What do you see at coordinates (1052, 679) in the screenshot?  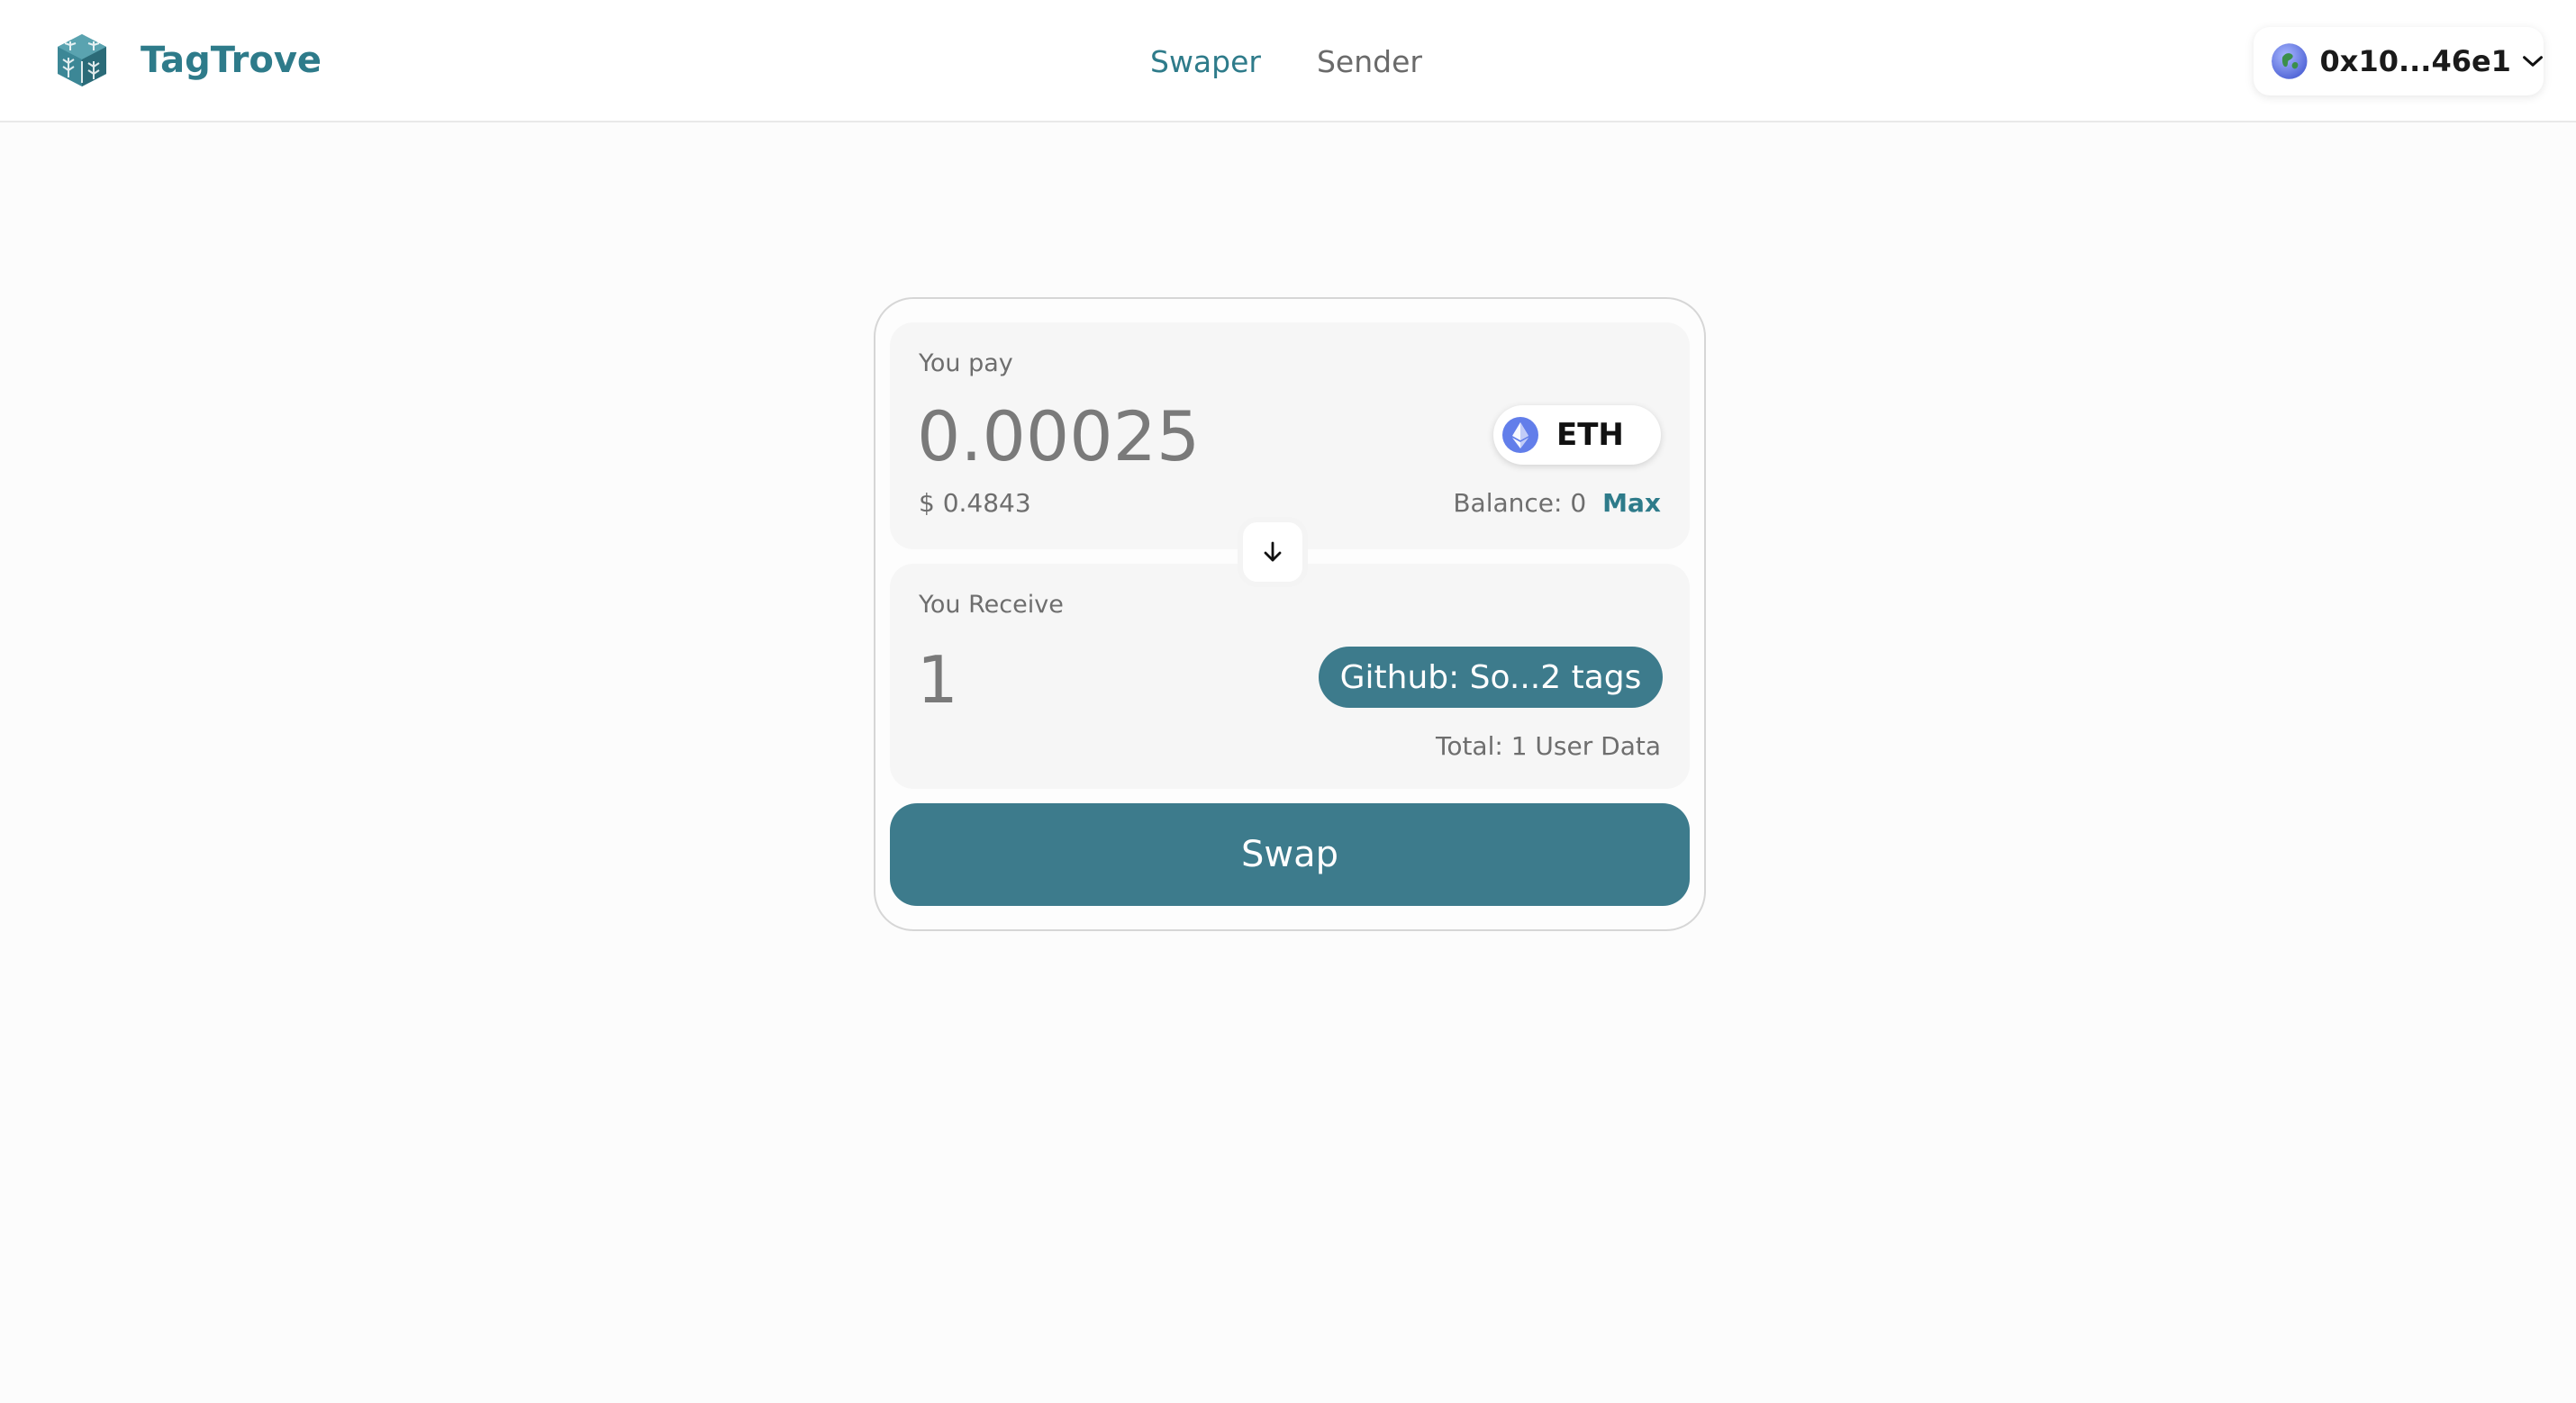 I see `receive-amount-input` at bounding box center [1052, 679].